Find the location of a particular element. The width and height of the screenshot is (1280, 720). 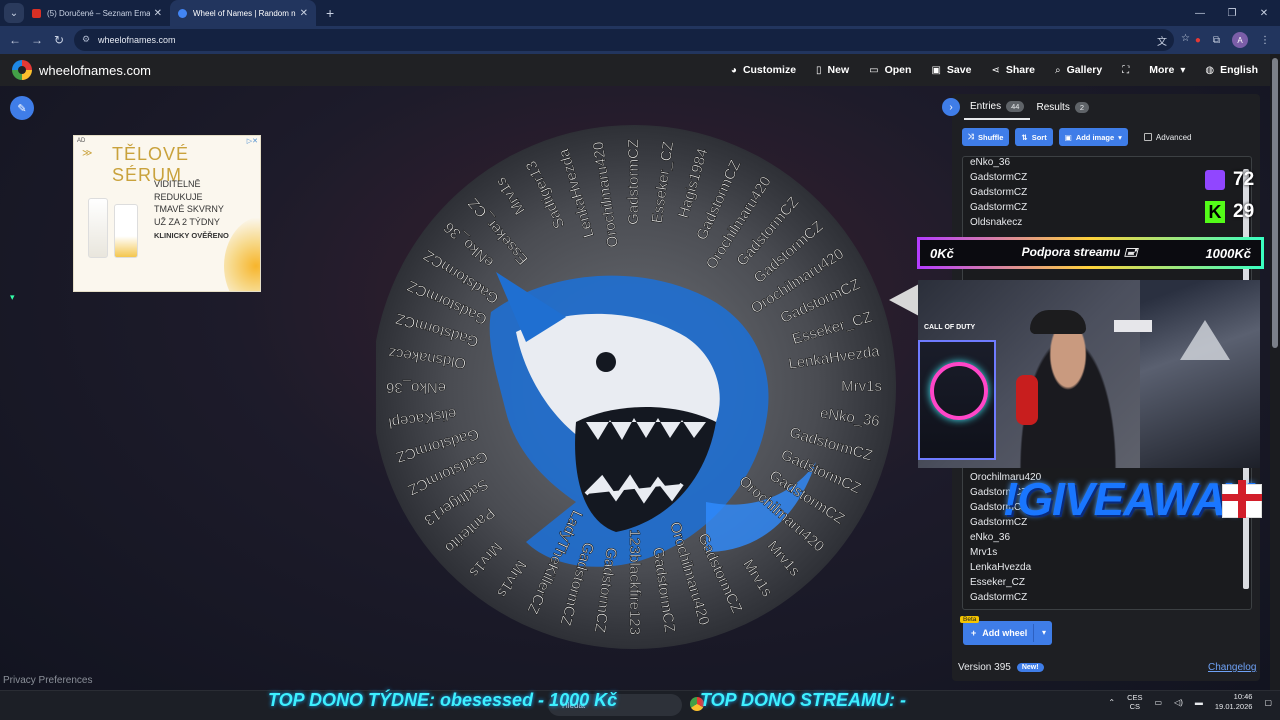

page-scrollbar is located at coordinates (1275, 372).